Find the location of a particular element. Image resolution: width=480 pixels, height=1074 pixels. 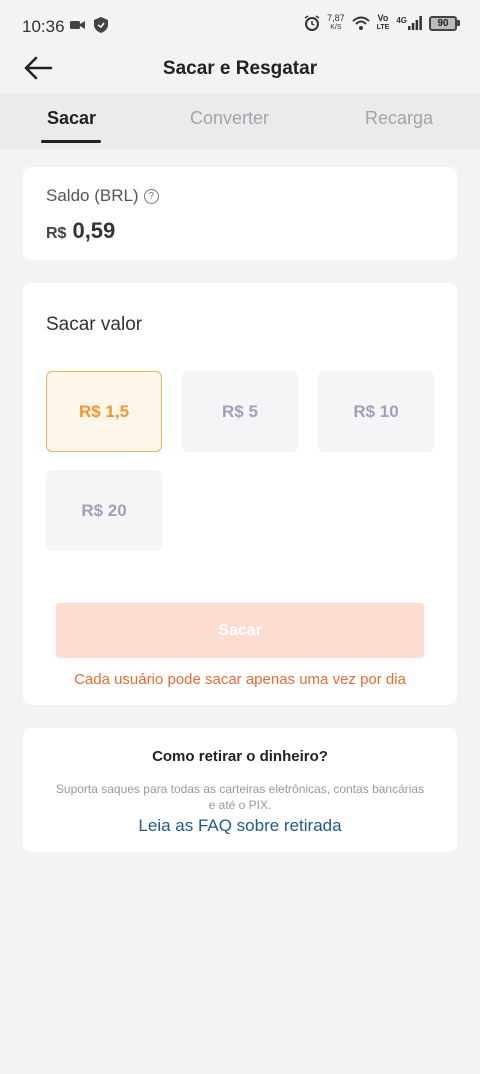

network-speed-unit: K/S is located at coordinates (336, 27).